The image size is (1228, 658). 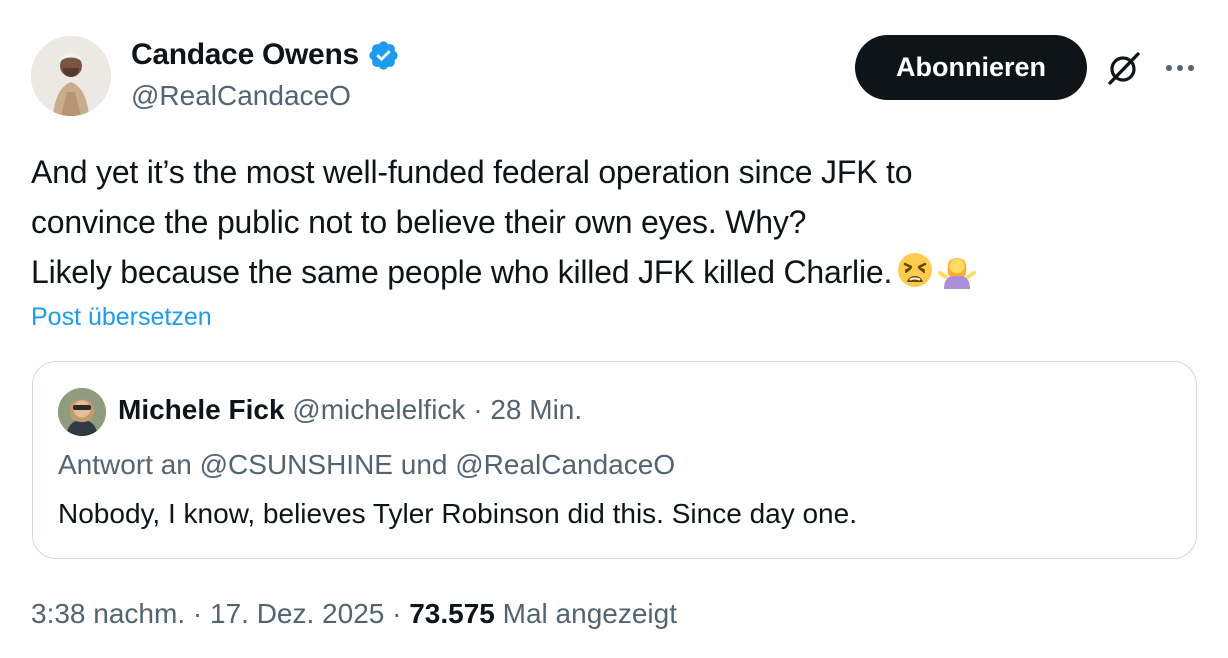 I want to click on author-display-name: Candace Owens, so click(x=245, y=55).